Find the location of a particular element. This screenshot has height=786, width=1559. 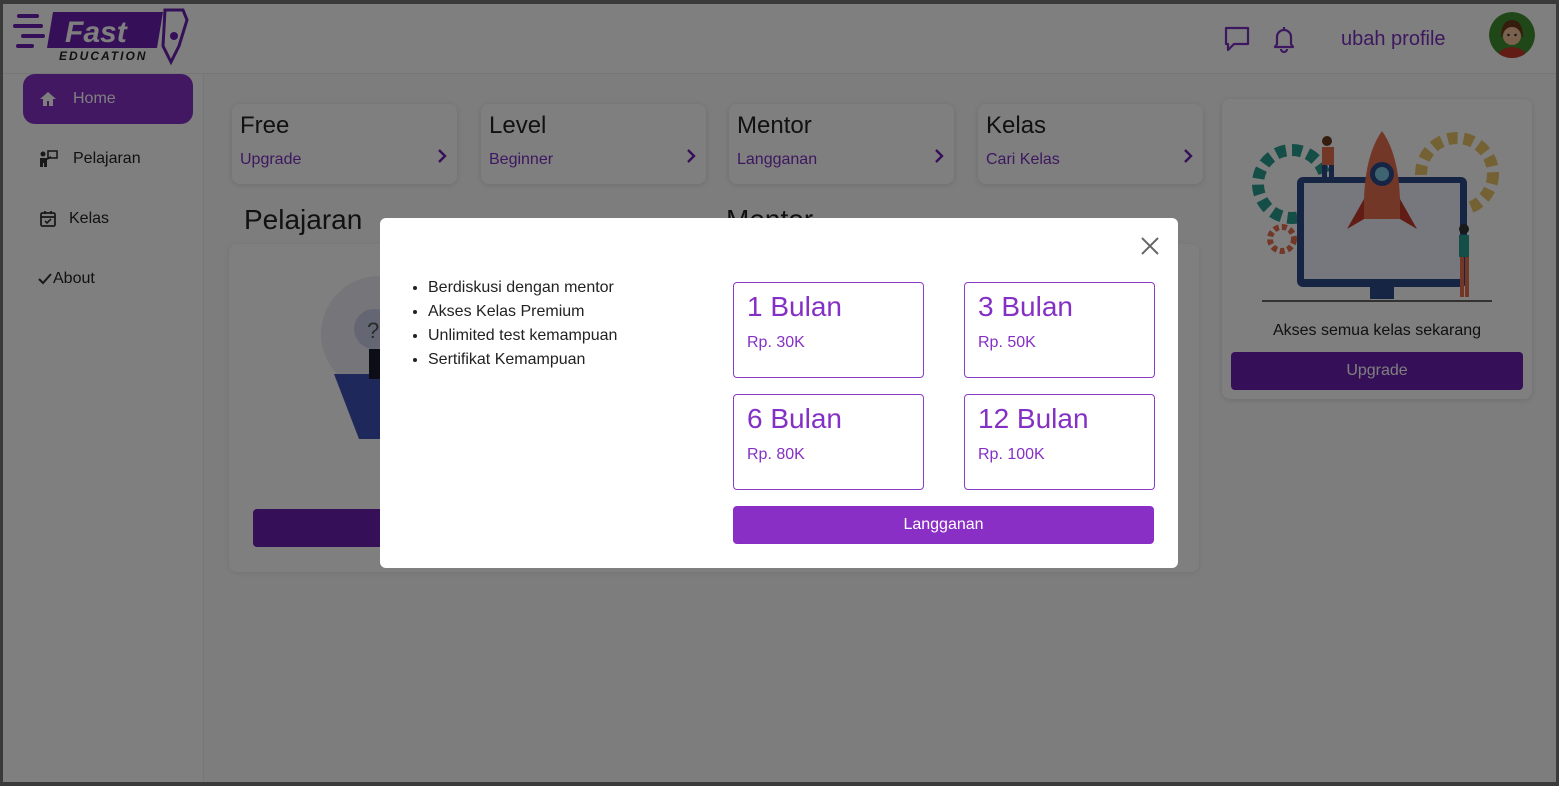

plan-option-1-bulan: 1 Bulan Rp. 30K is located at coordinates (828, 330).